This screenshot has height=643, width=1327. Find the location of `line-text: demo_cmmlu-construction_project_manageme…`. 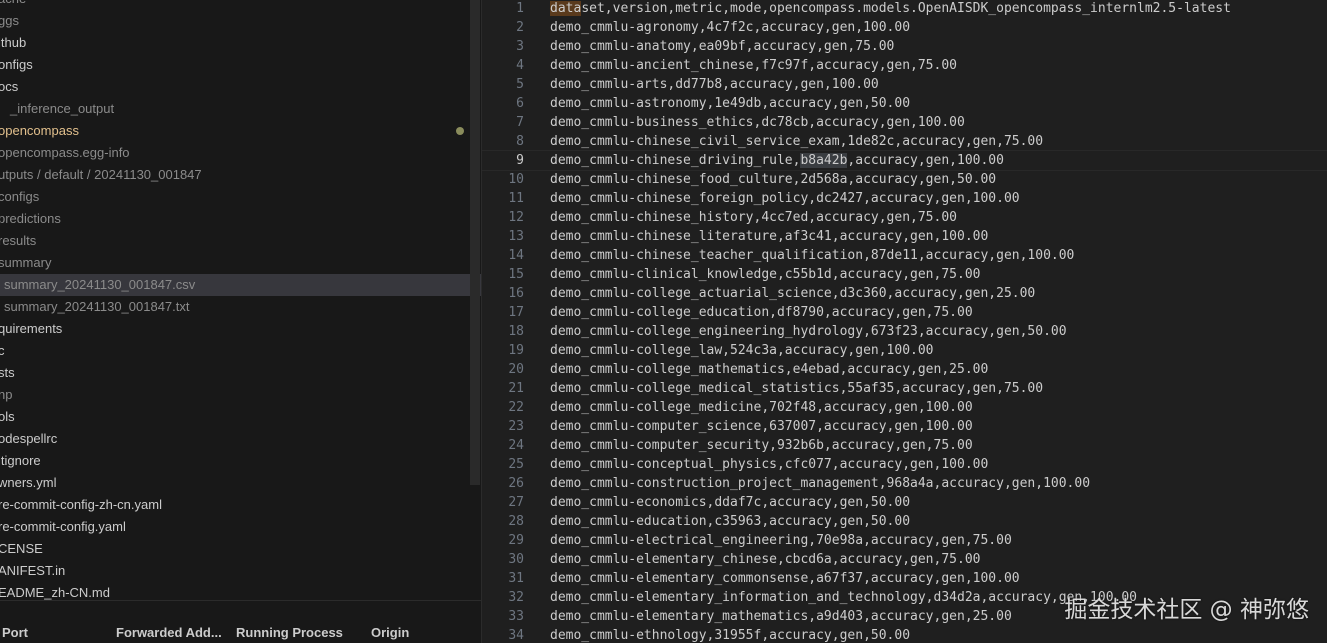

line-text: demo_cmmlu-construction_project_manageme… is located at coordinates (820, 483).